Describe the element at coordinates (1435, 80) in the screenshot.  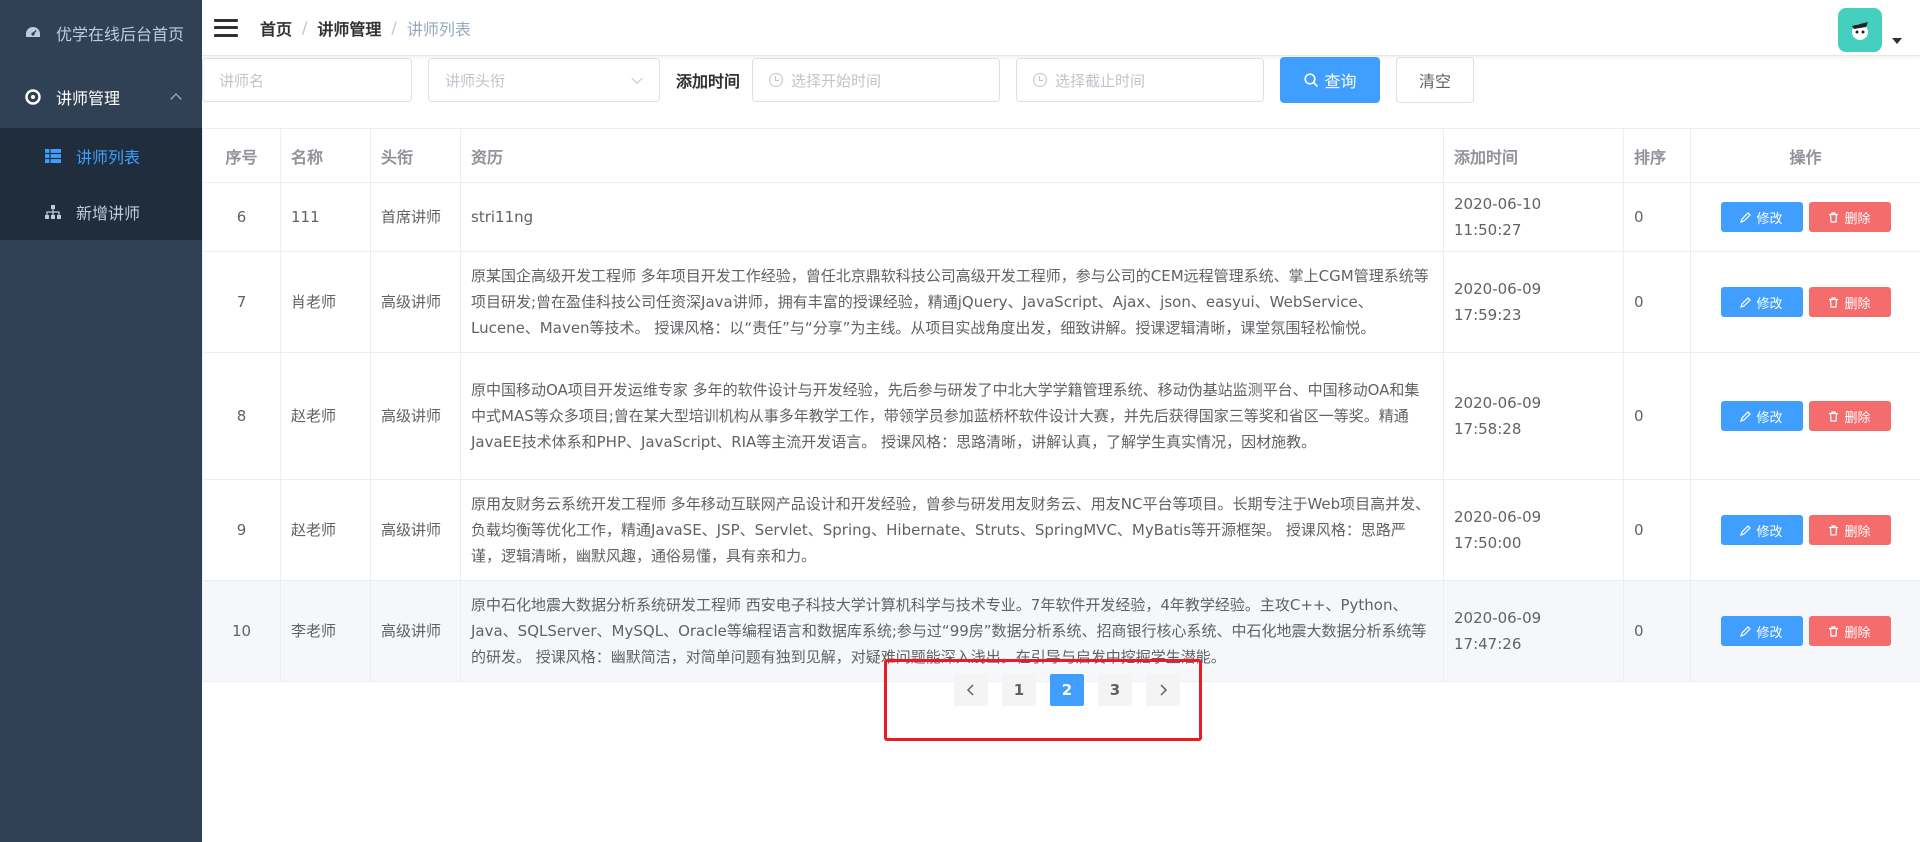
I see `clear-button: 清空` at that location.